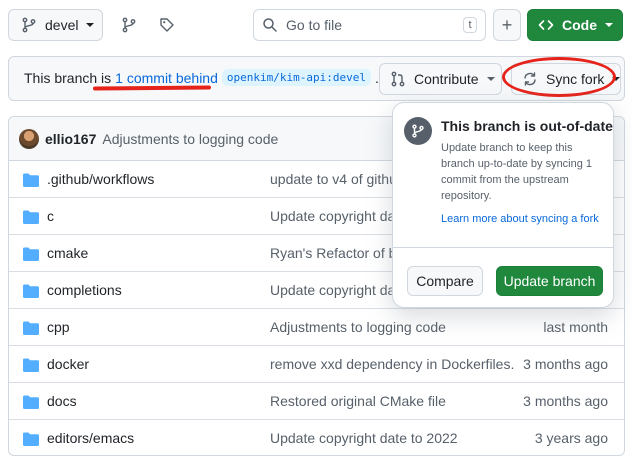 The image size is (632, 456). I want to click on file-commit-message: Ryan's Refactor of bas, so click(340, 253).